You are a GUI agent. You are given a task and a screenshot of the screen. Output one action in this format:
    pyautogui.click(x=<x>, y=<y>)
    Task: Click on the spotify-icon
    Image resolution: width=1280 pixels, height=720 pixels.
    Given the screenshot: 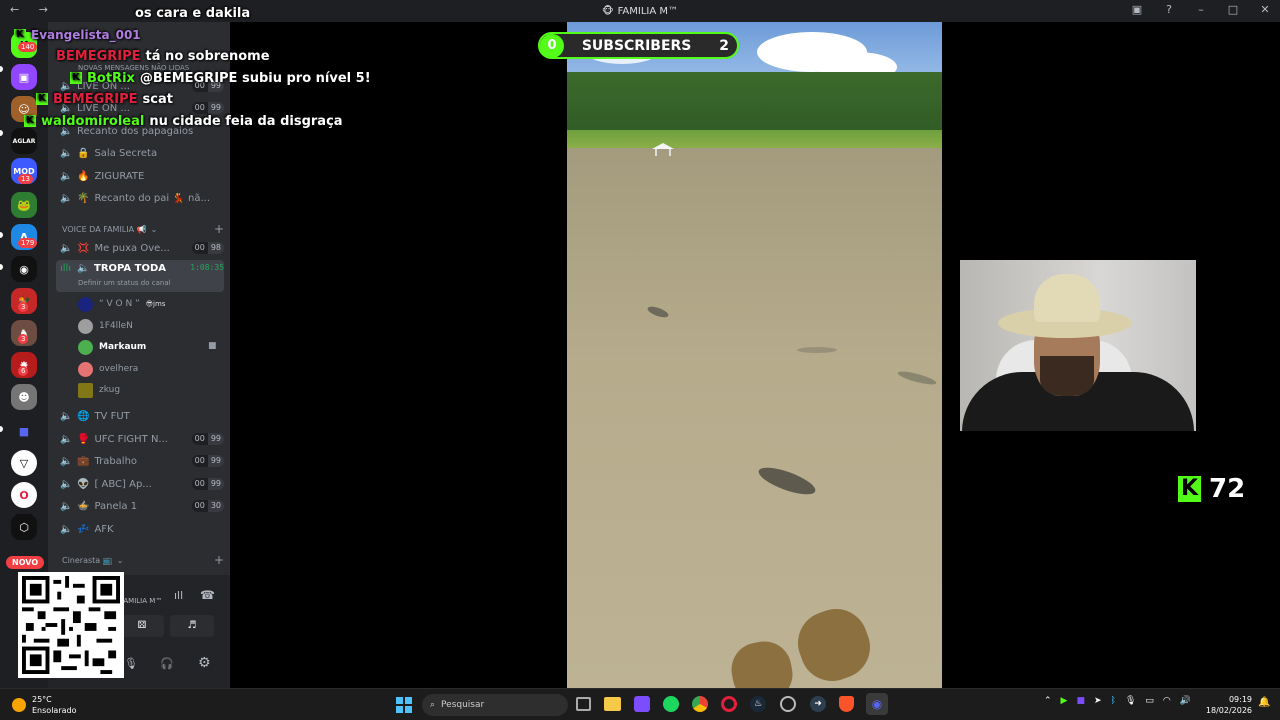 What is the action you would take?
    pyautogui.click(x=671, y=704)
    